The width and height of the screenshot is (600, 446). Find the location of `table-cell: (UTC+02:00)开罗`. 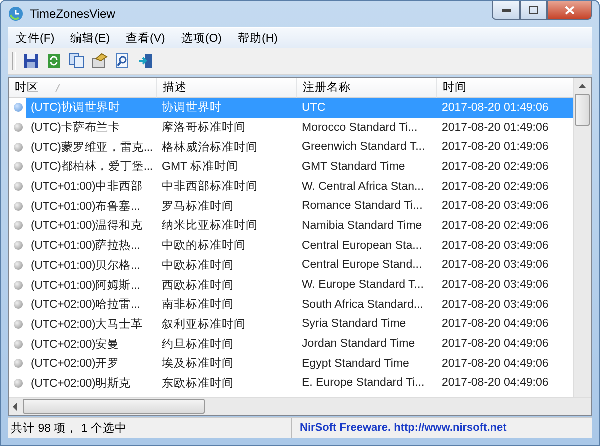

table-cell: (UTC+02:00)开罗 is located at coordinates (91, 364).